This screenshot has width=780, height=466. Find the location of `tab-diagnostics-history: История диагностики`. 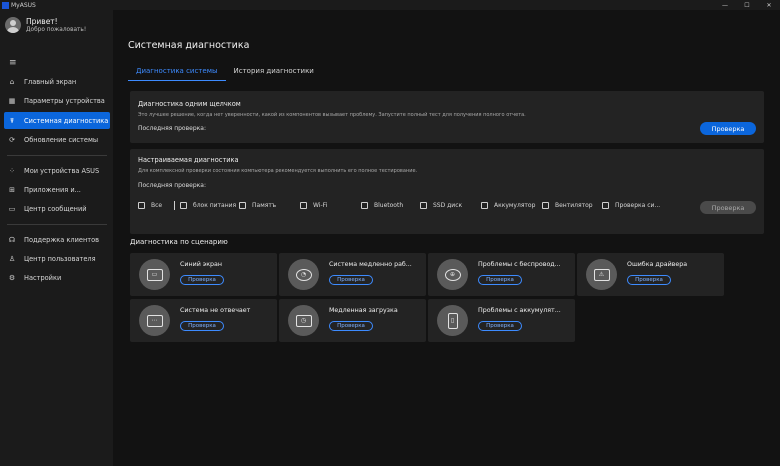

tab-diagnostics-history: История диагностики is located at coordinates (274, 74).